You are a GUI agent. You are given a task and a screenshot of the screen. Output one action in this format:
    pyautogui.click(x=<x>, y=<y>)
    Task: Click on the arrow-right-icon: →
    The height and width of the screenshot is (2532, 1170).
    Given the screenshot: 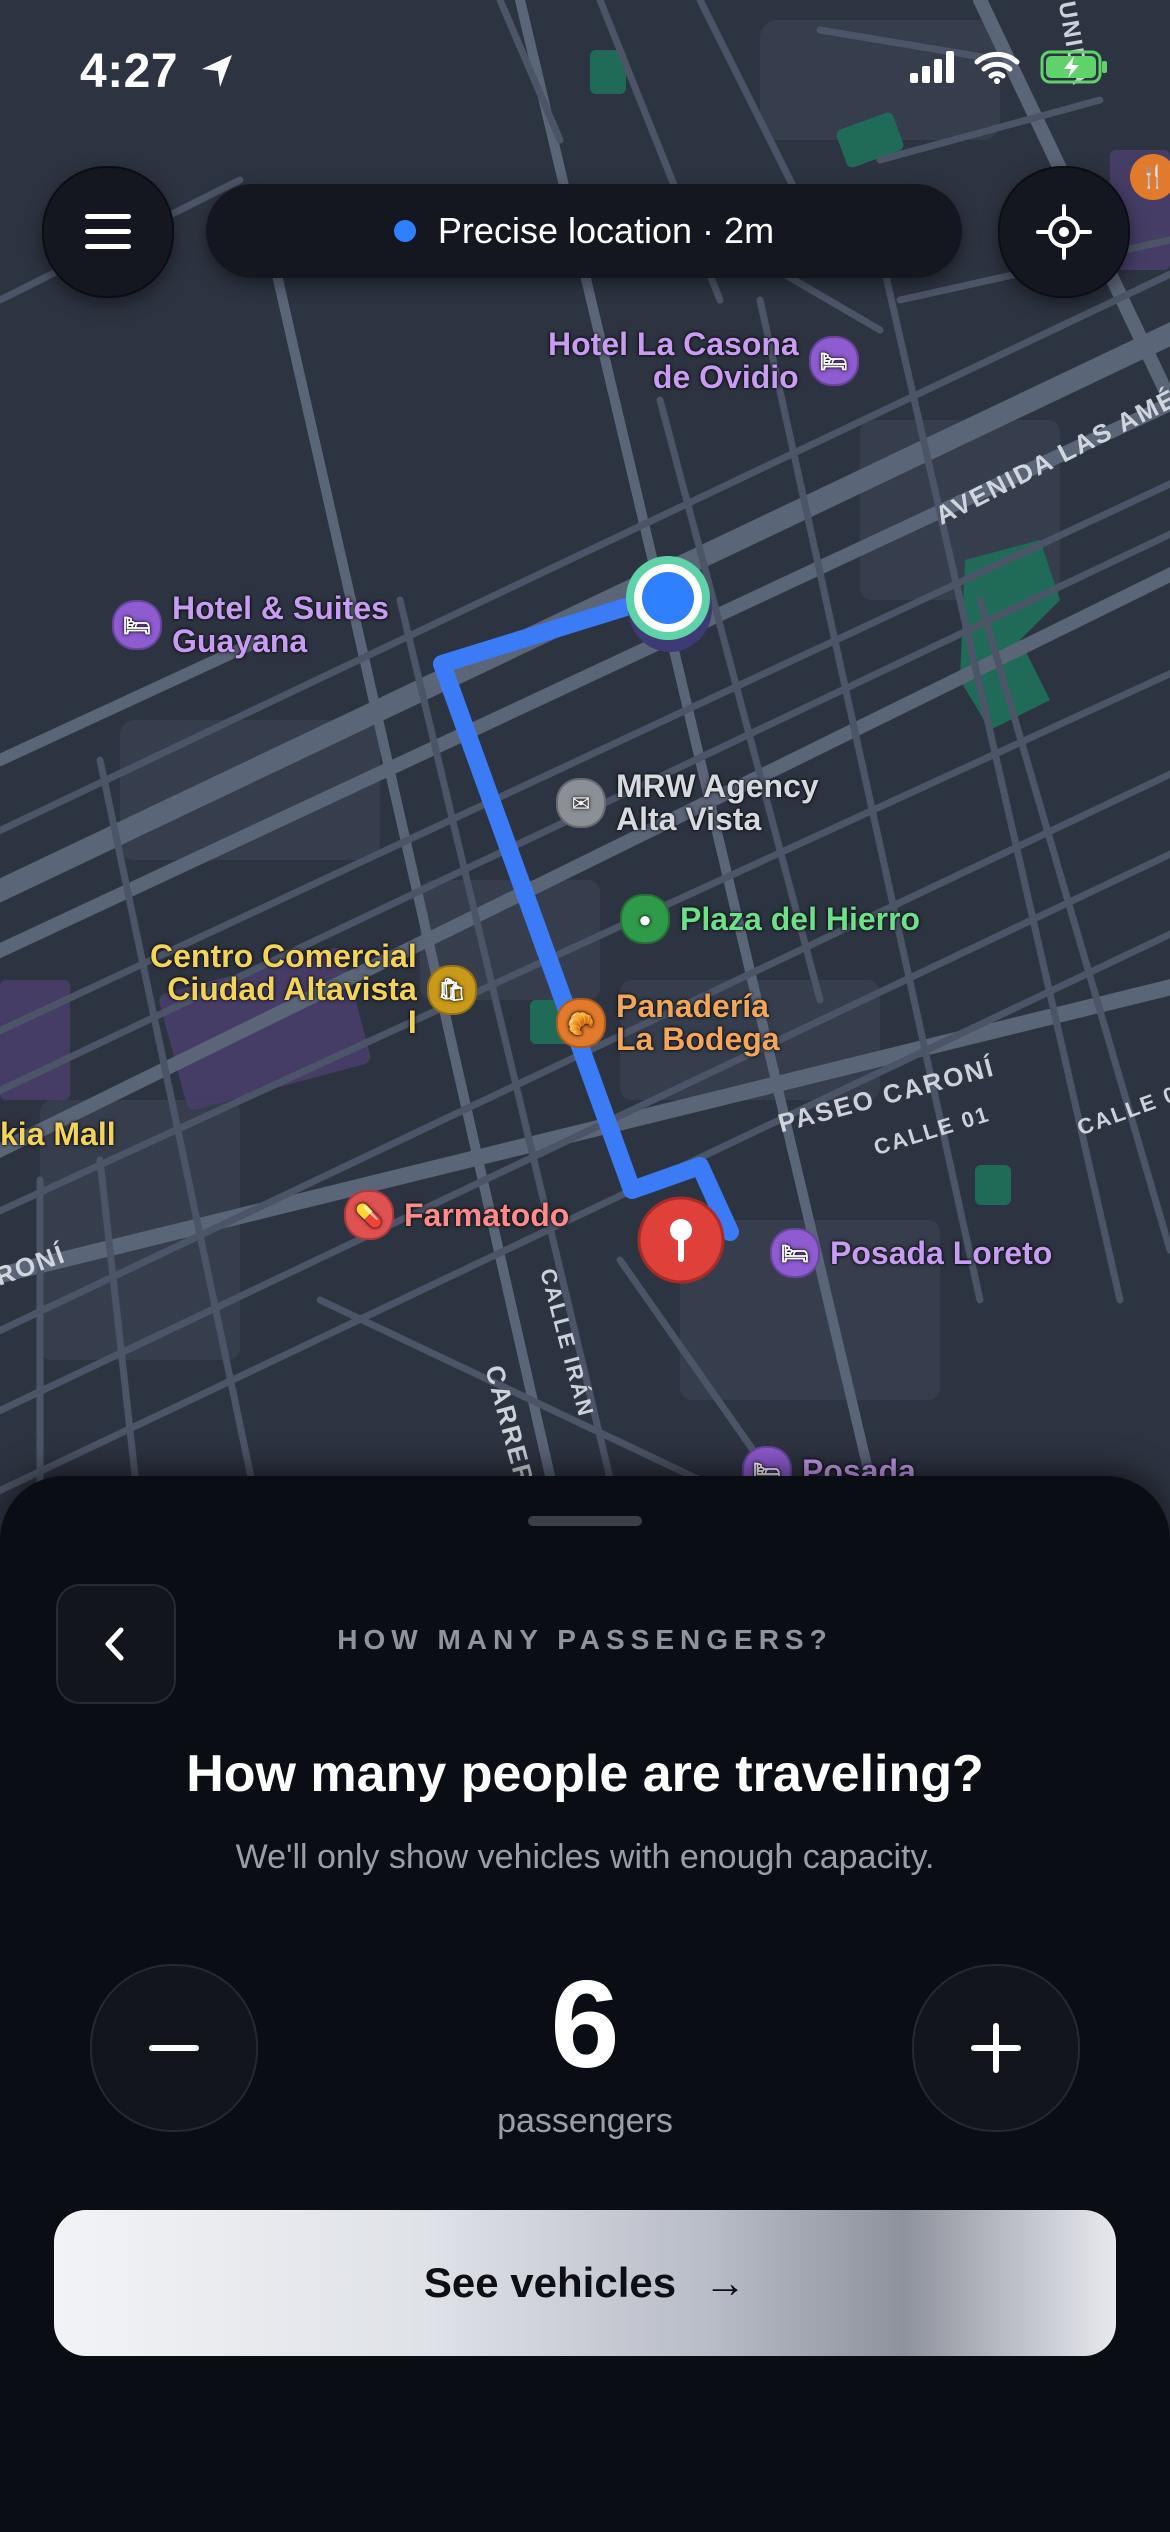 What is the action you would take?
    pyautogui.click(x=725, y=2282)
    